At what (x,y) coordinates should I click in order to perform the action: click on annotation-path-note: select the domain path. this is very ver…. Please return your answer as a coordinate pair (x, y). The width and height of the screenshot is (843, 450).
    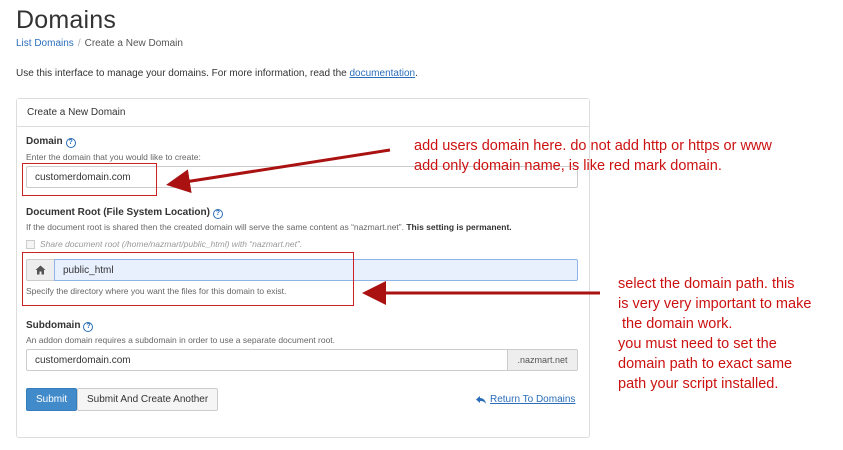
    Looking at the image, I should click on (715, 334).